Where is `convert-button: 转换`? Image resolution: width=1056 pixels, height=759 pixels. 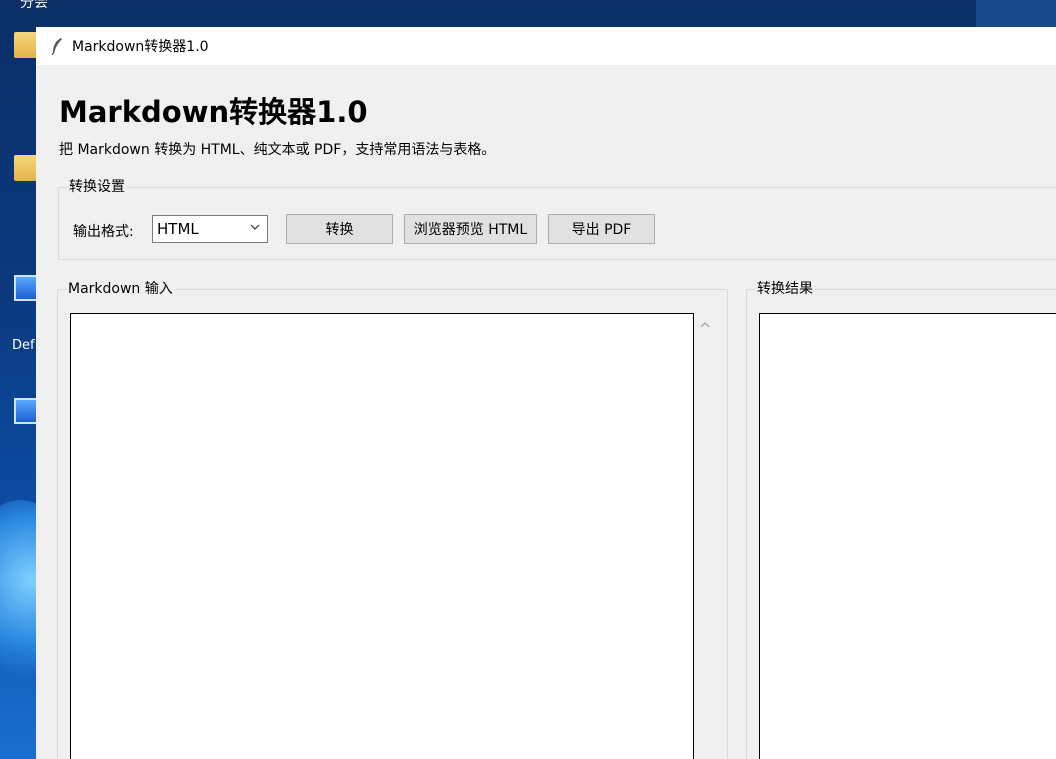
convert-button: 转换 is located at coordinates (339, 229).